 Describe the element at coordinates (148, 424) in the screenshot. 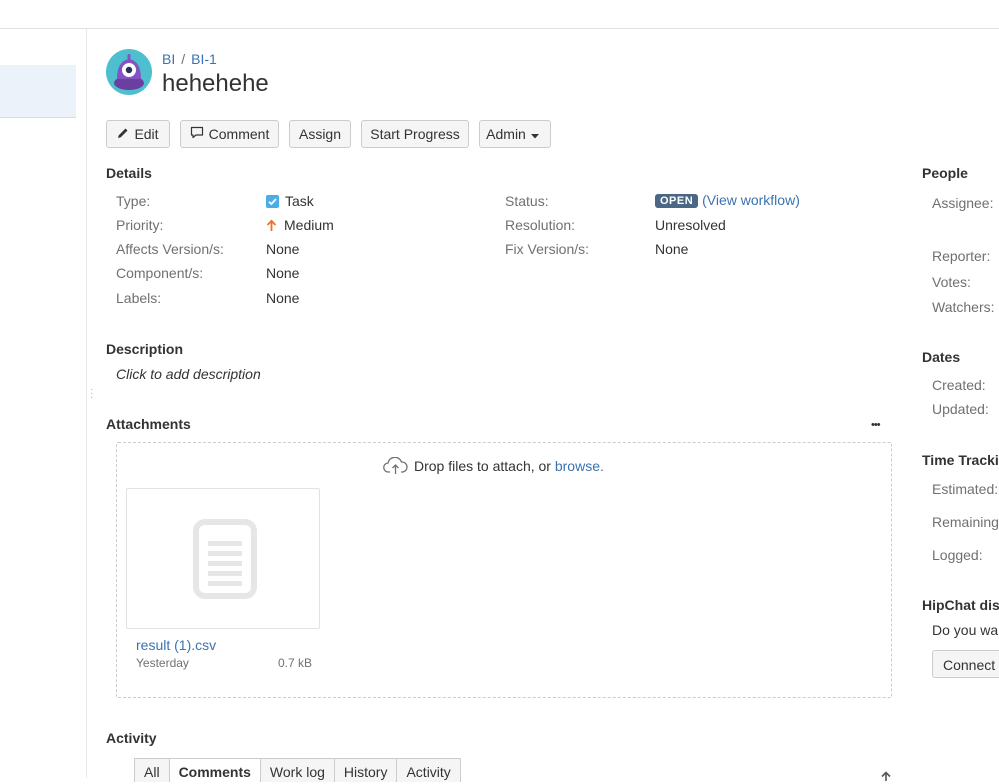

I see `attachments-heading: Attachments` at that location.